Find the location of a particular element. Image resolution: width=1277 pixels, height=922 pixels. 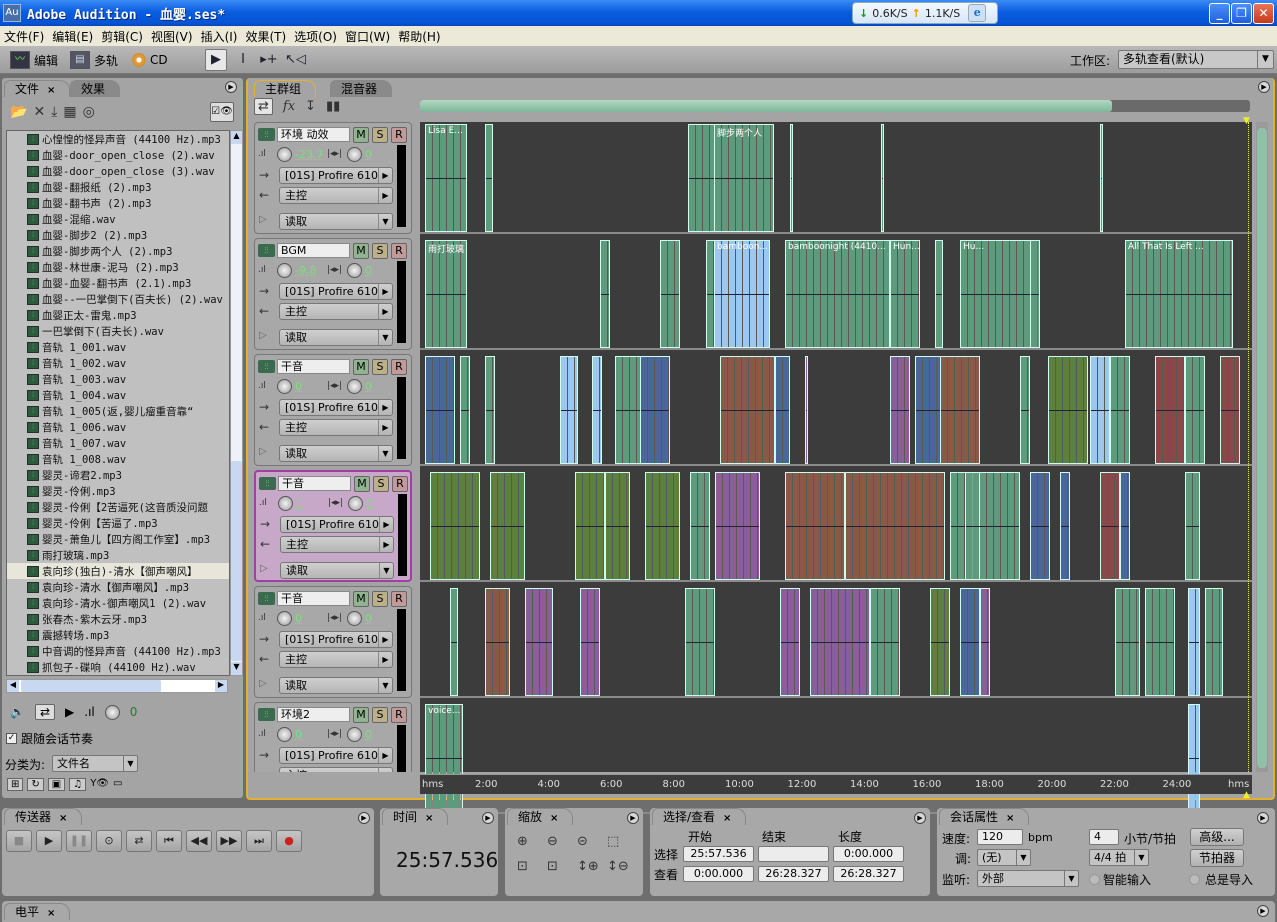

menu-options: 选项(O) is located at coordinates (318, 36).